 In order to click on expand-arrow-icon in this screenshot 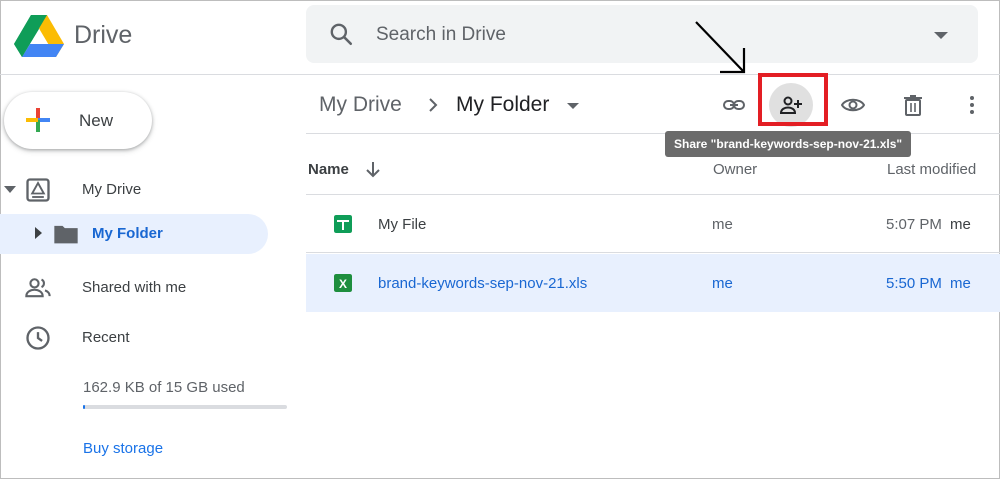, I will do `click(38, 233)`.